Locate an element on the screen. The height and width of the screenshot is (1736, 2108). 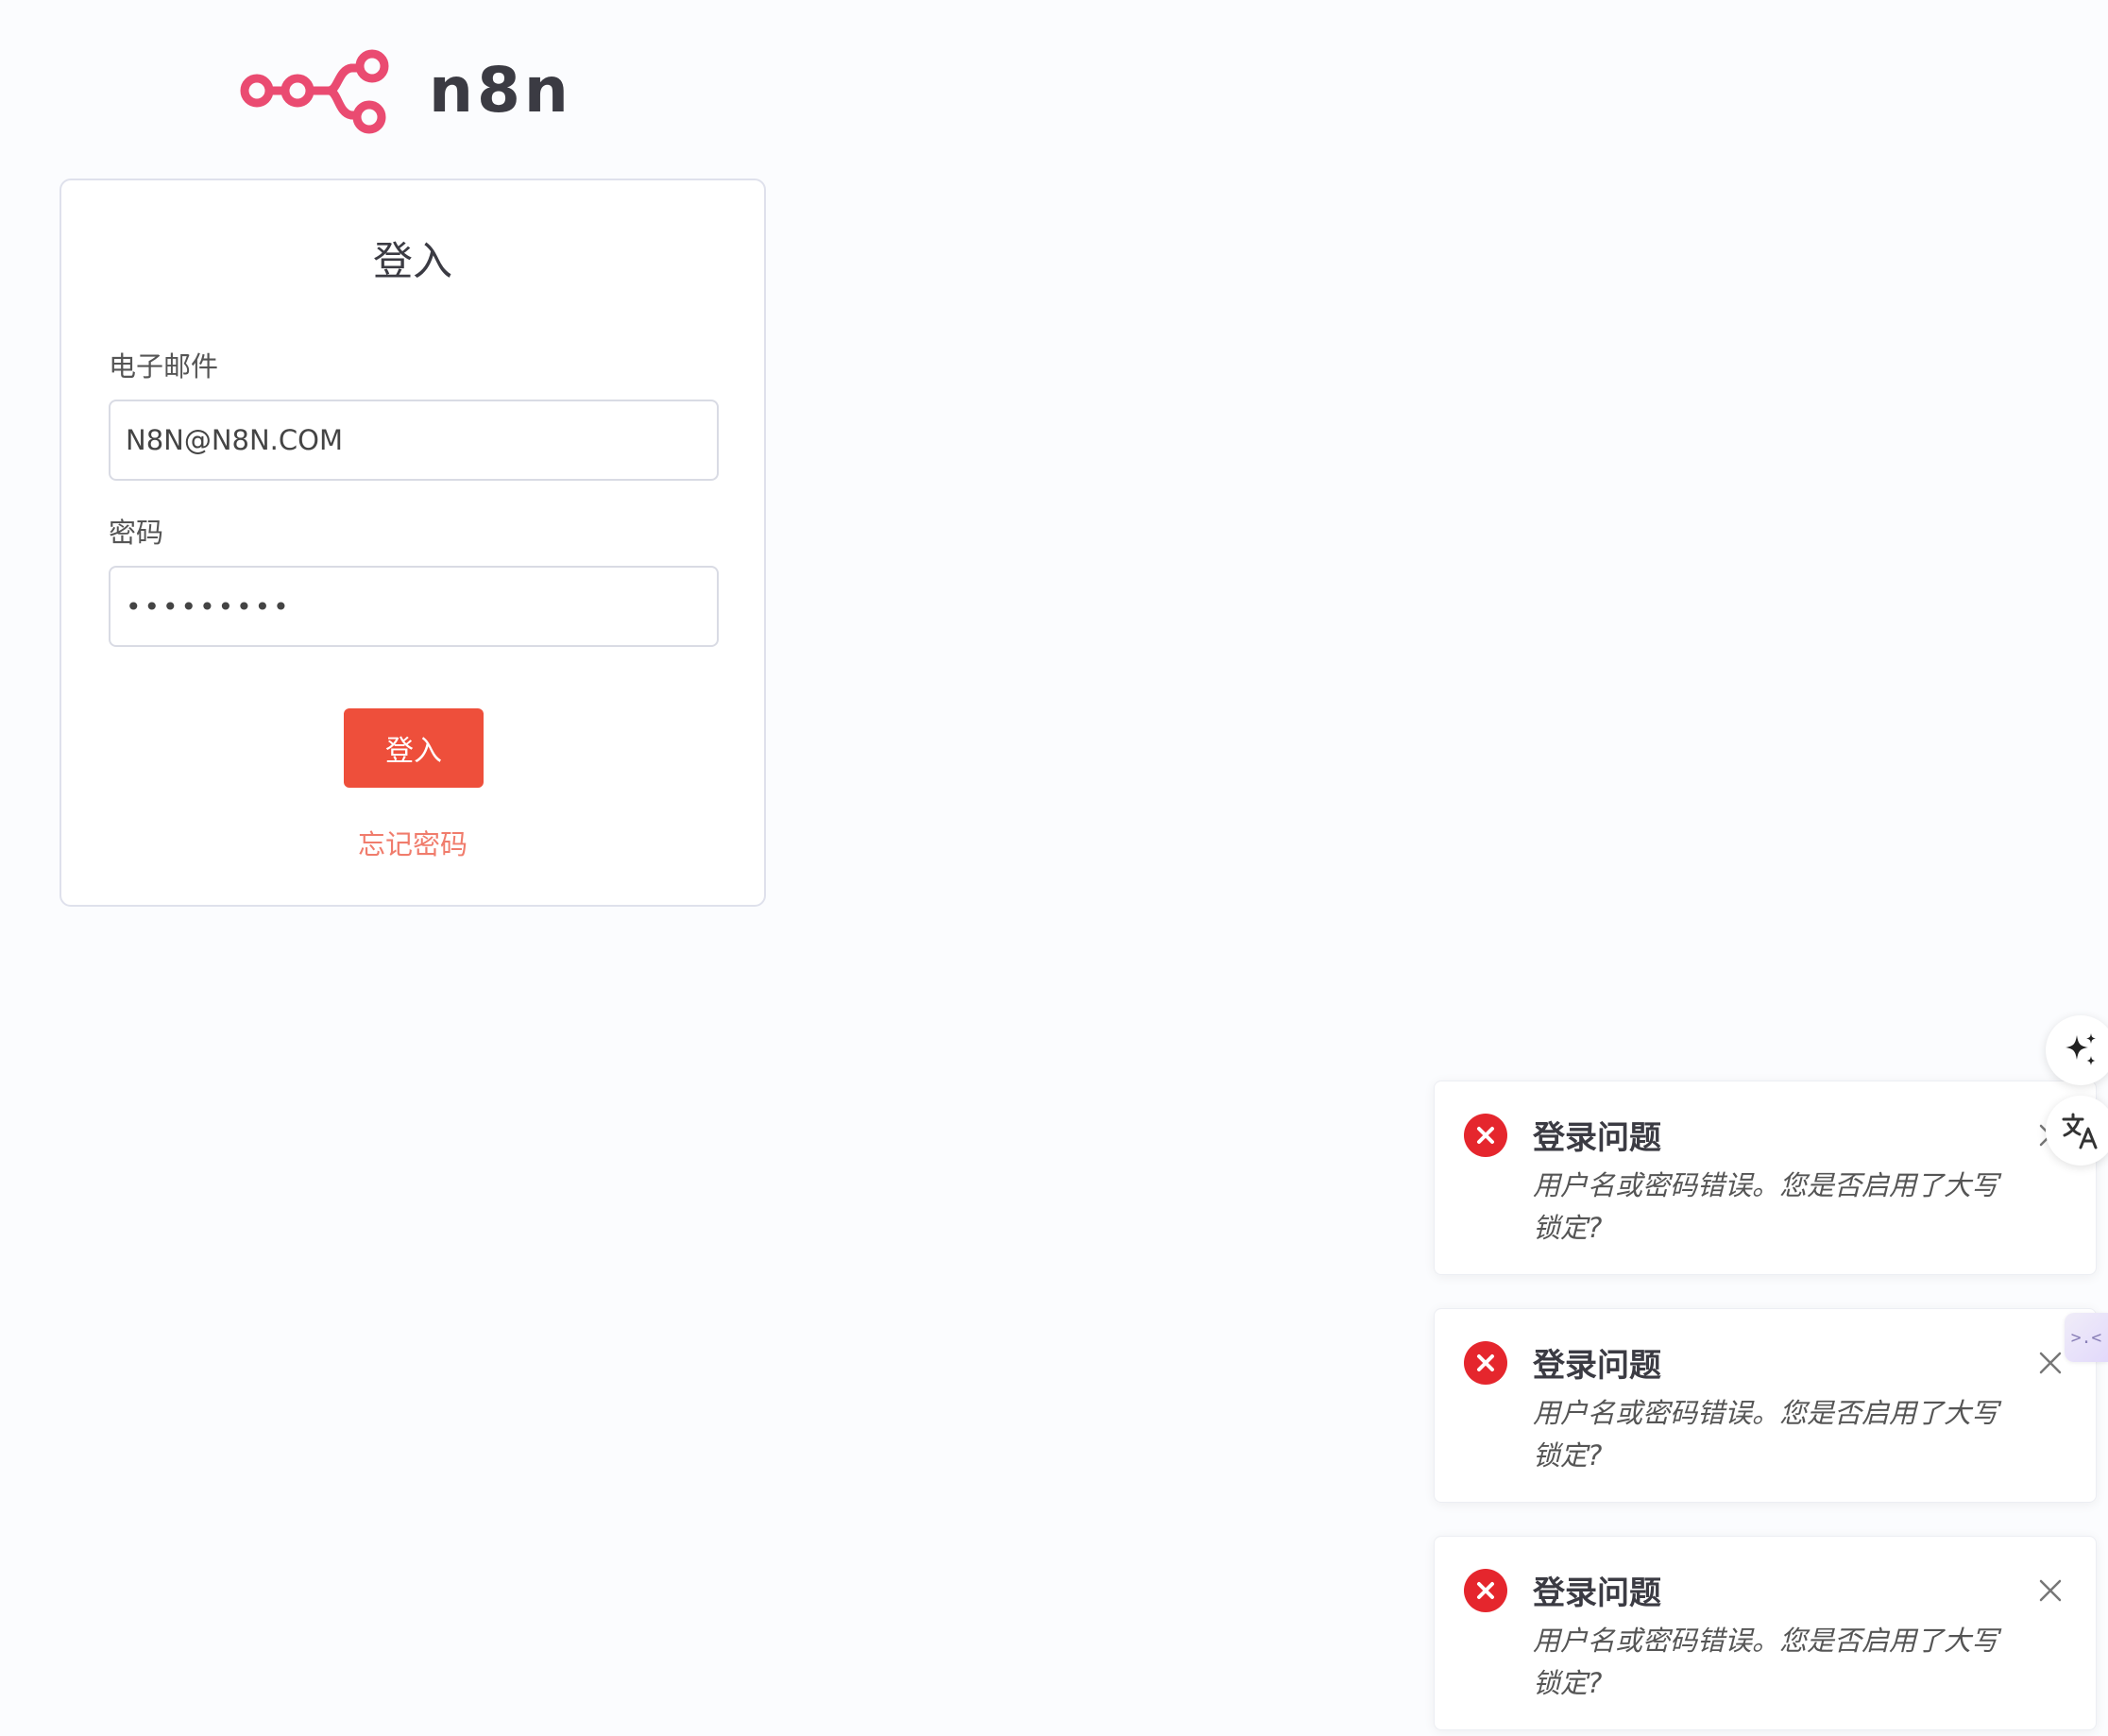
sparkle-button is located at coordinates (2077, 1050).